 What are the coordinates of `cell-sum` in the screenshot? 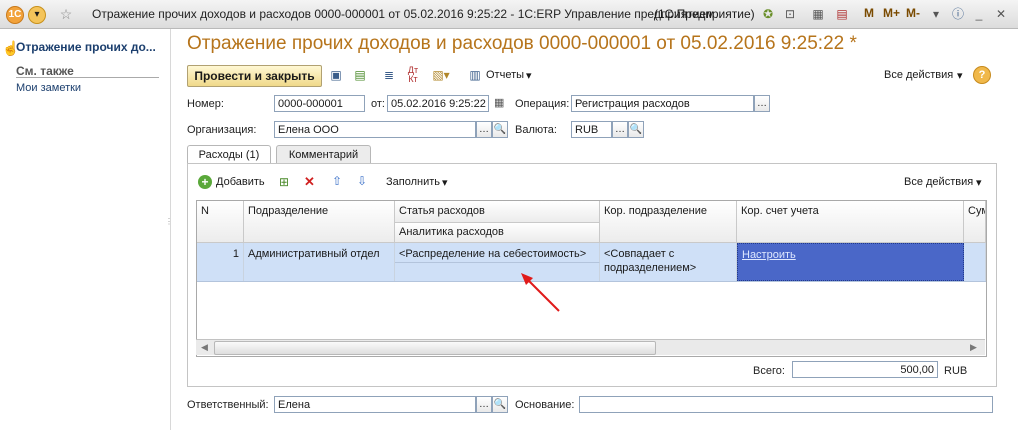 It's located at (975, 262).